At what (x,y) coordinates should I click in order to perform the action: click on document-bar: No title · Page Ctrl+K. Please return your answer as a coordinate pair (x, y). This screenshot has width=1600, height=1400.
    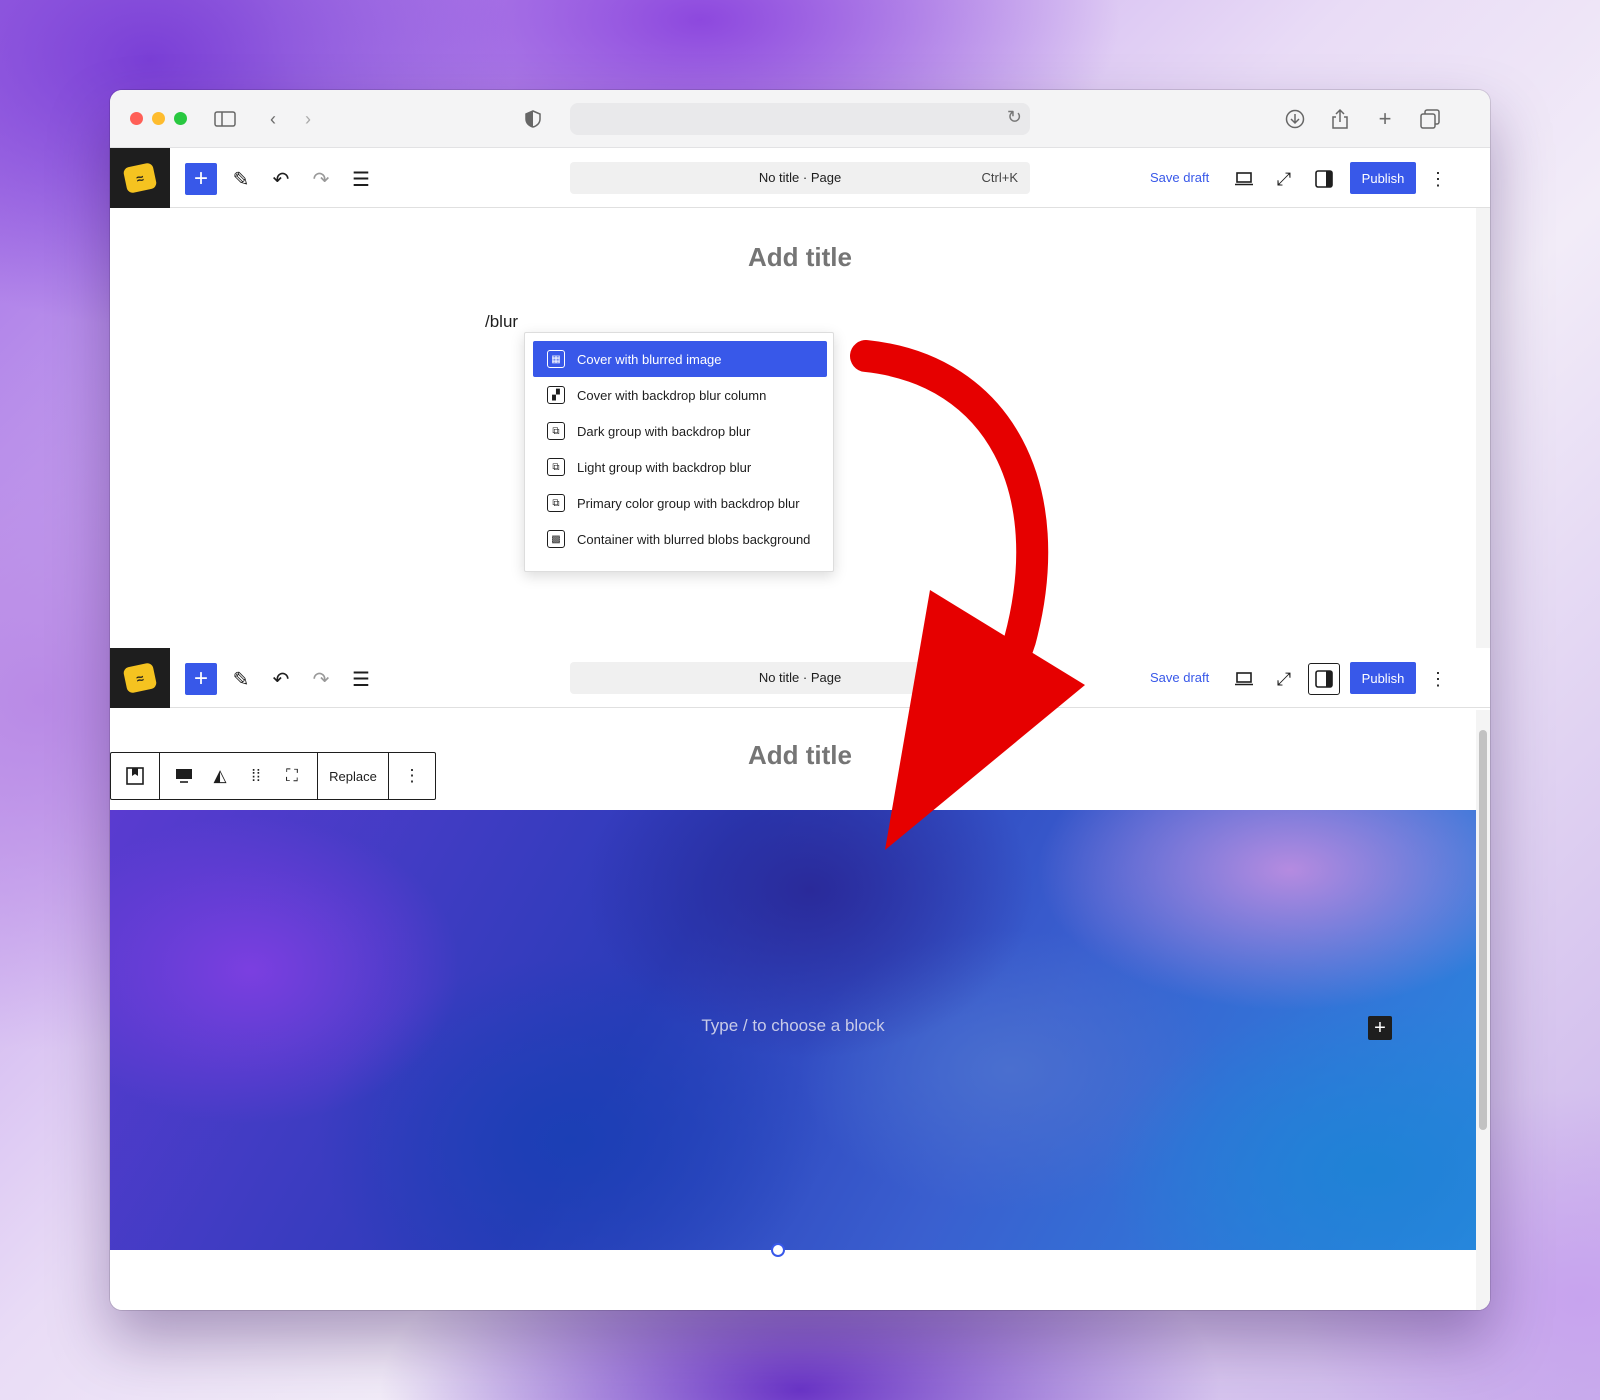
    Looking at the image, I should click on (800, 178).